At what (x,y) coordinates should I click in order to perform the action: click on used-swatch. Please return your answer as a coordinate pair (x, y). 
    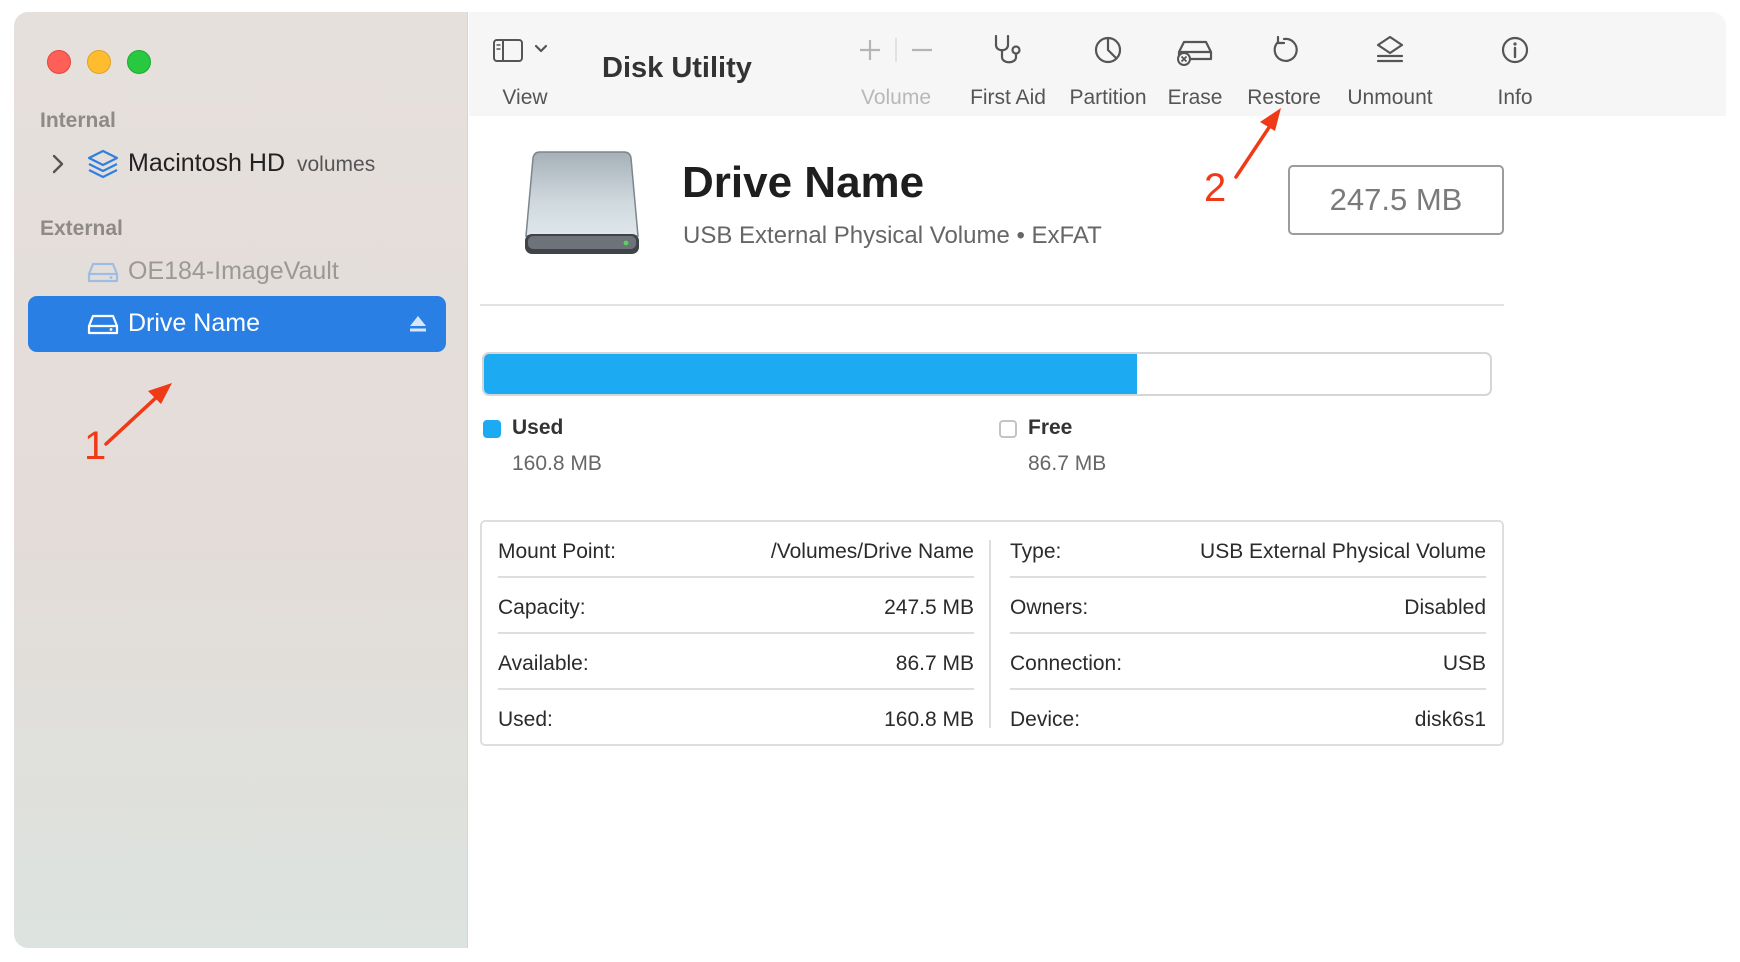
    Looking at the image, I should click on (492, 429).